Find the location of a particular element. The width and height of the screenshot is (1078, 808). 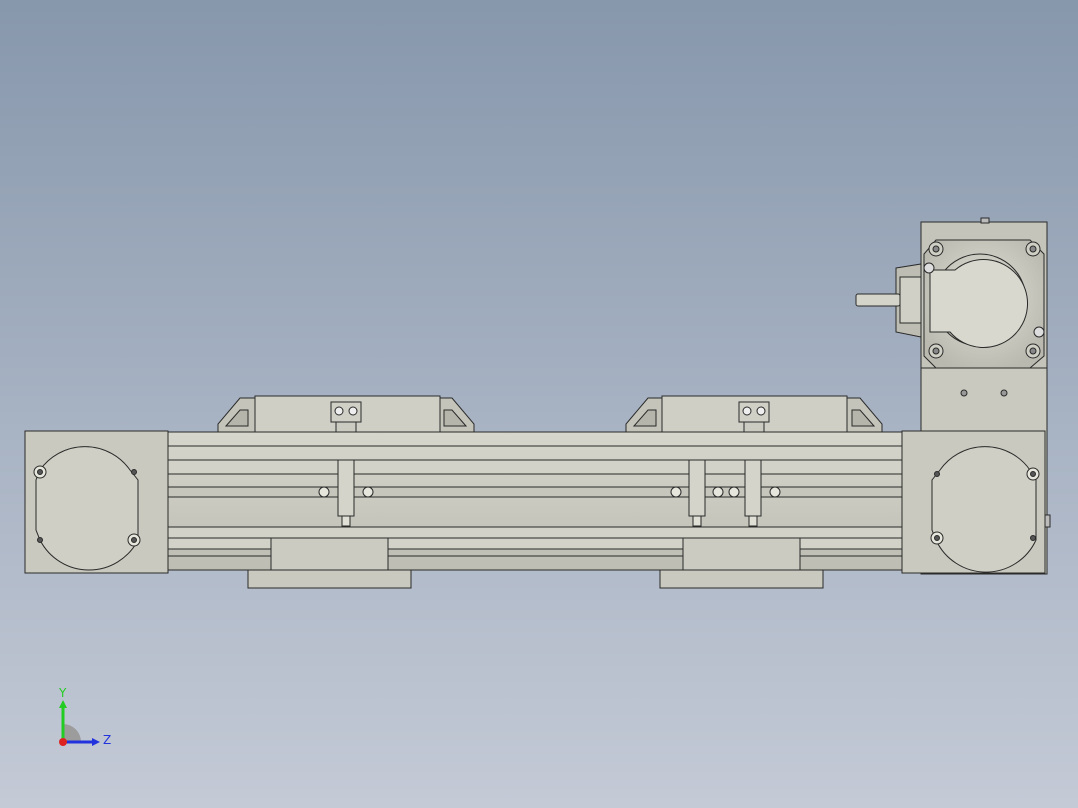

mount-pad-right is located at coordinates (741, 563).